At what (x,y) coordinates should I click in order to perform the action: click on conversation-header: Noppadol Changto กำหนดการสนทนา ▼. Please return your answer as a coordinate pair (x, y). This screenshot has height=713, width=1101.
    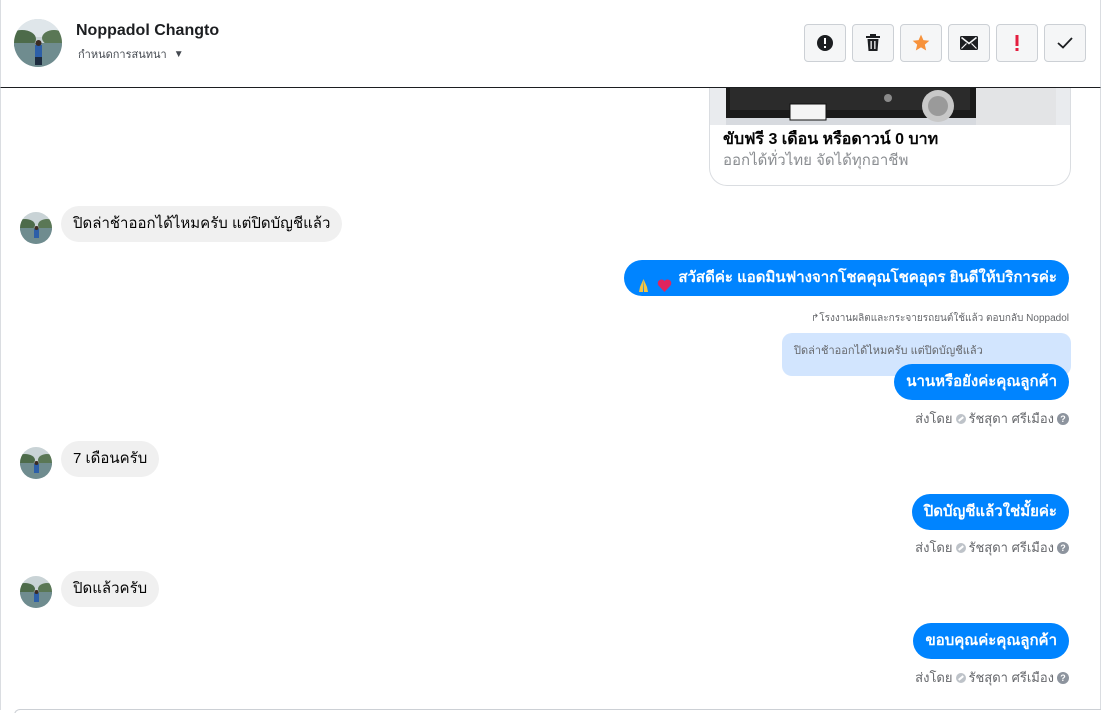
    Looking at the image, I should click on (550, 44).